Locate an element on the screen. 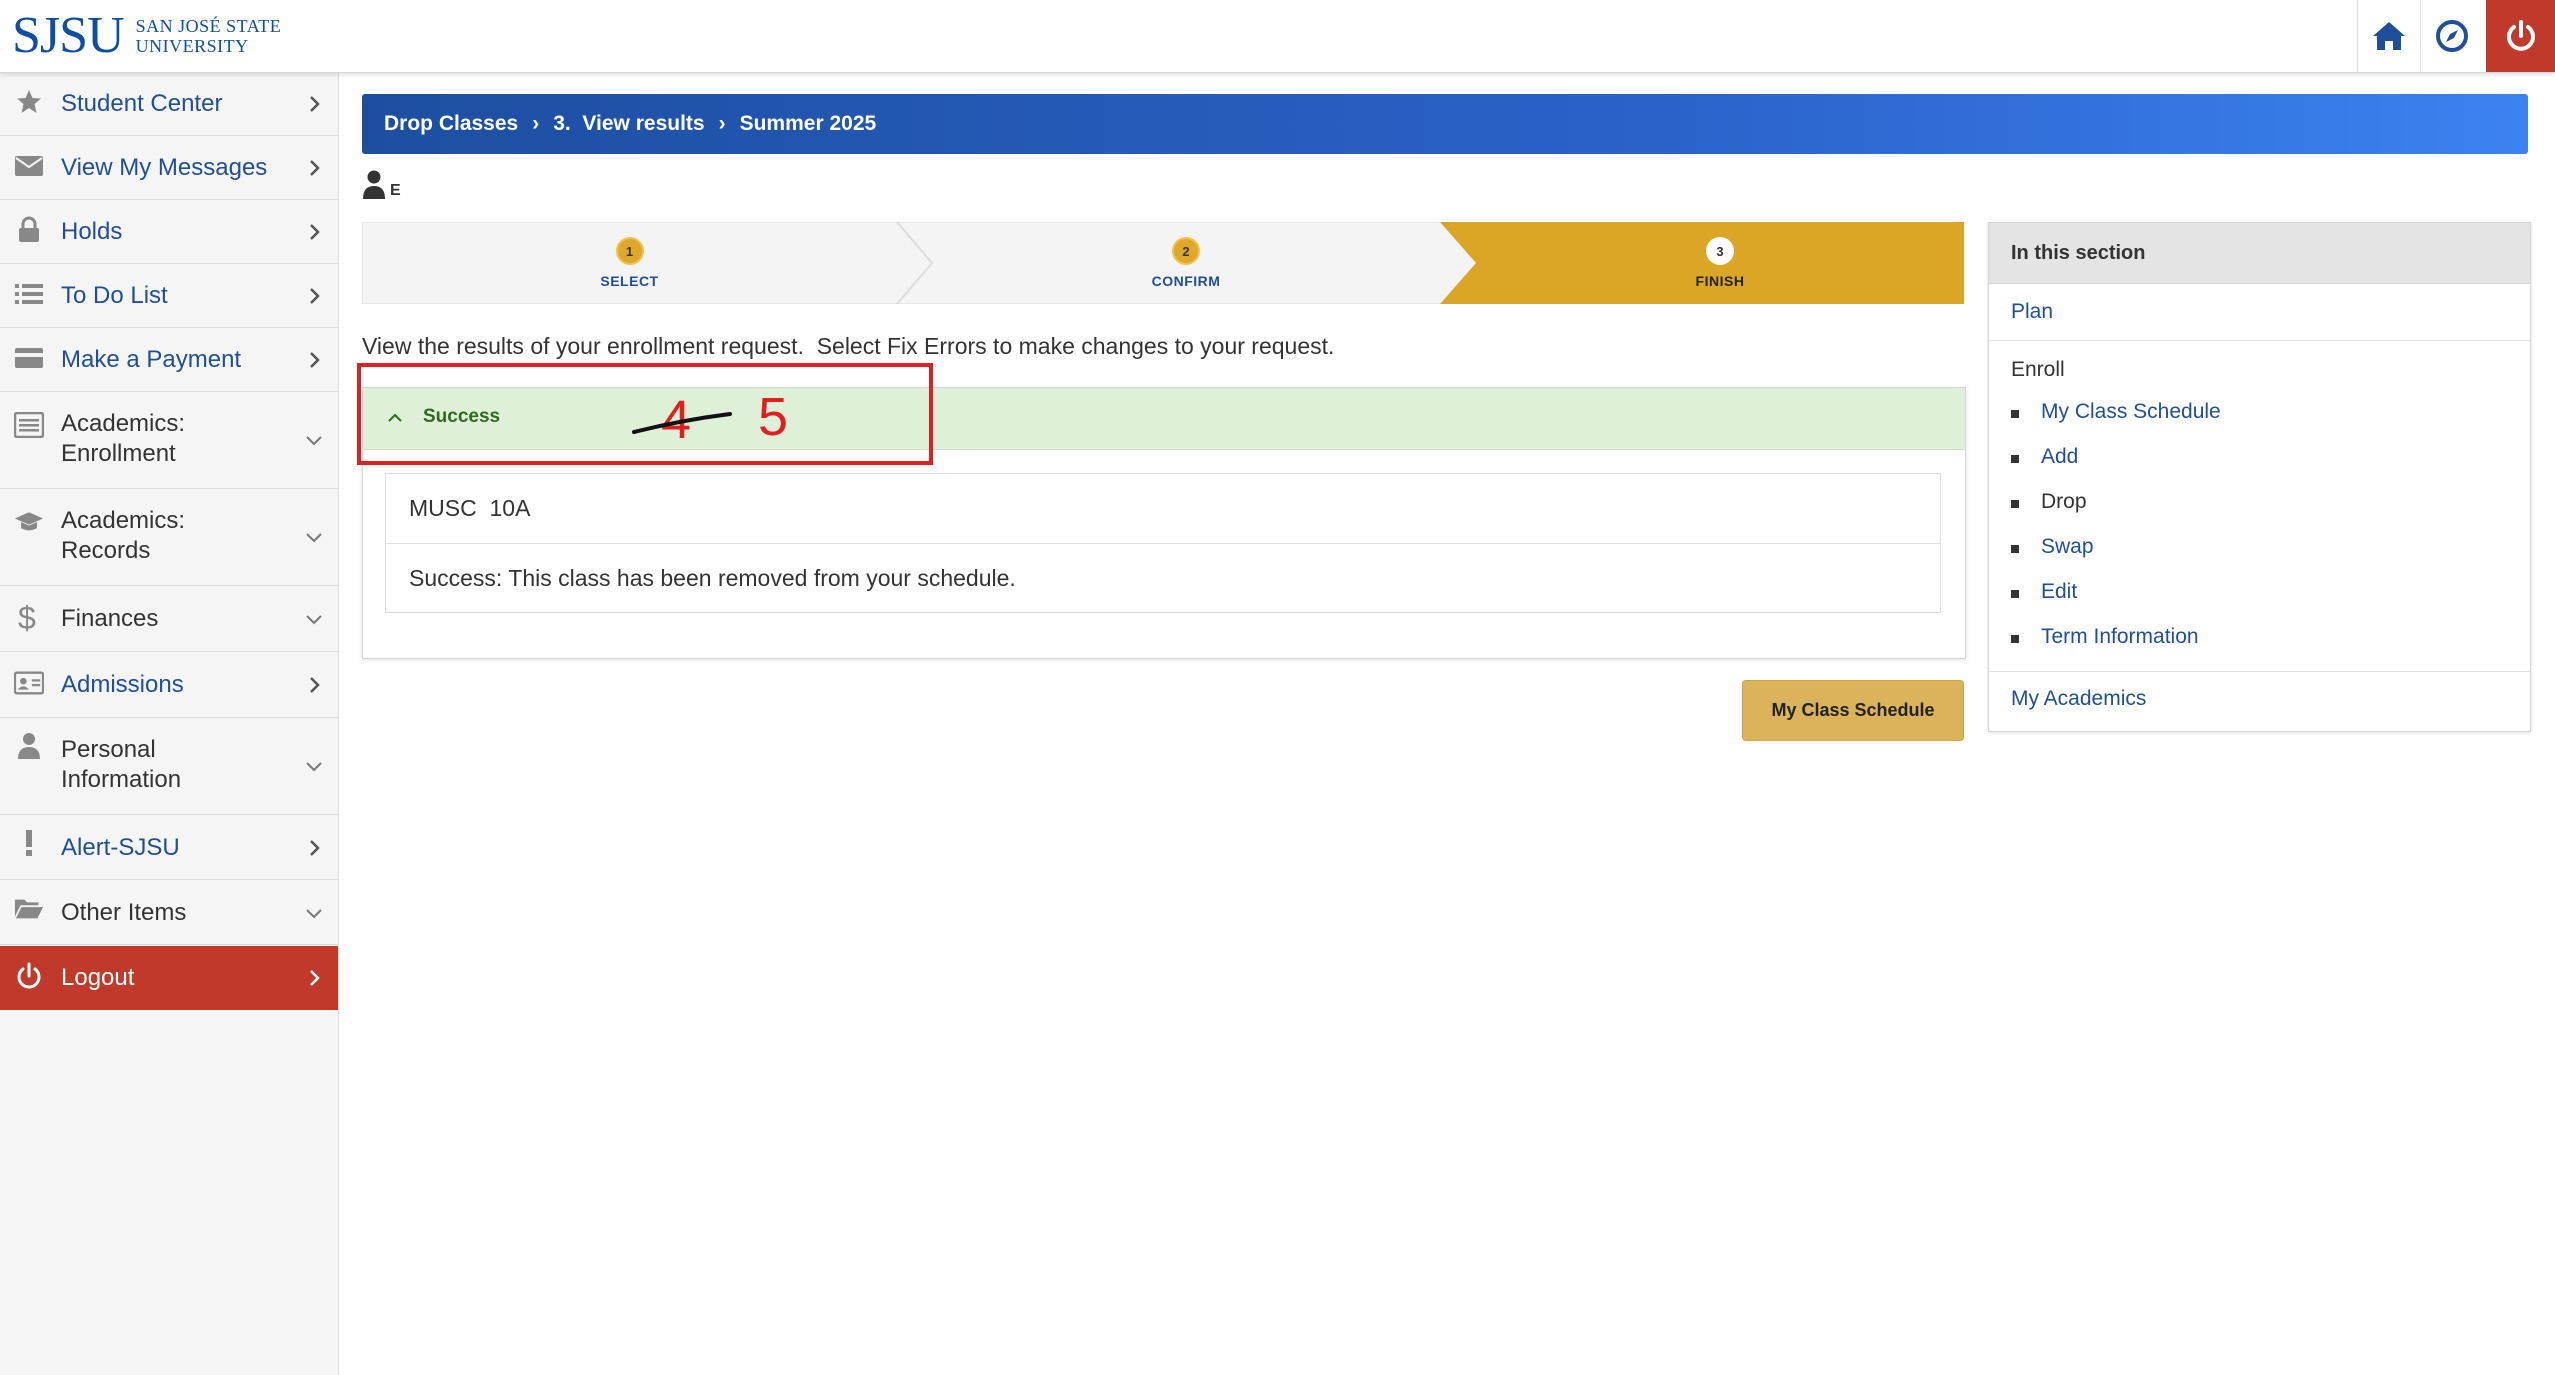 The width and height of the screenshot is (2555, 1375). step-select: 1 SELECT is located at coordinates (629, 263).